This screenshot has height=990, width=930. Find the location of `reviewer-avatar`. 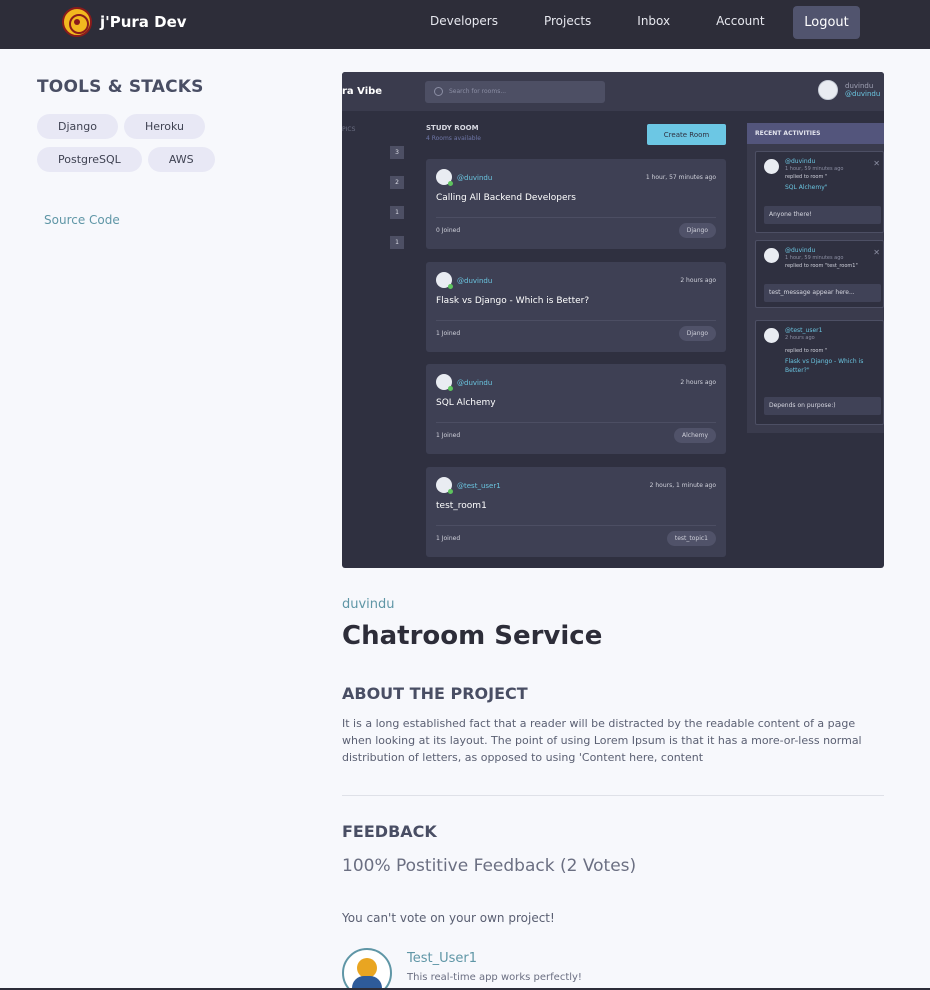

reviewer-avatar is located at coordinates (367, 969).